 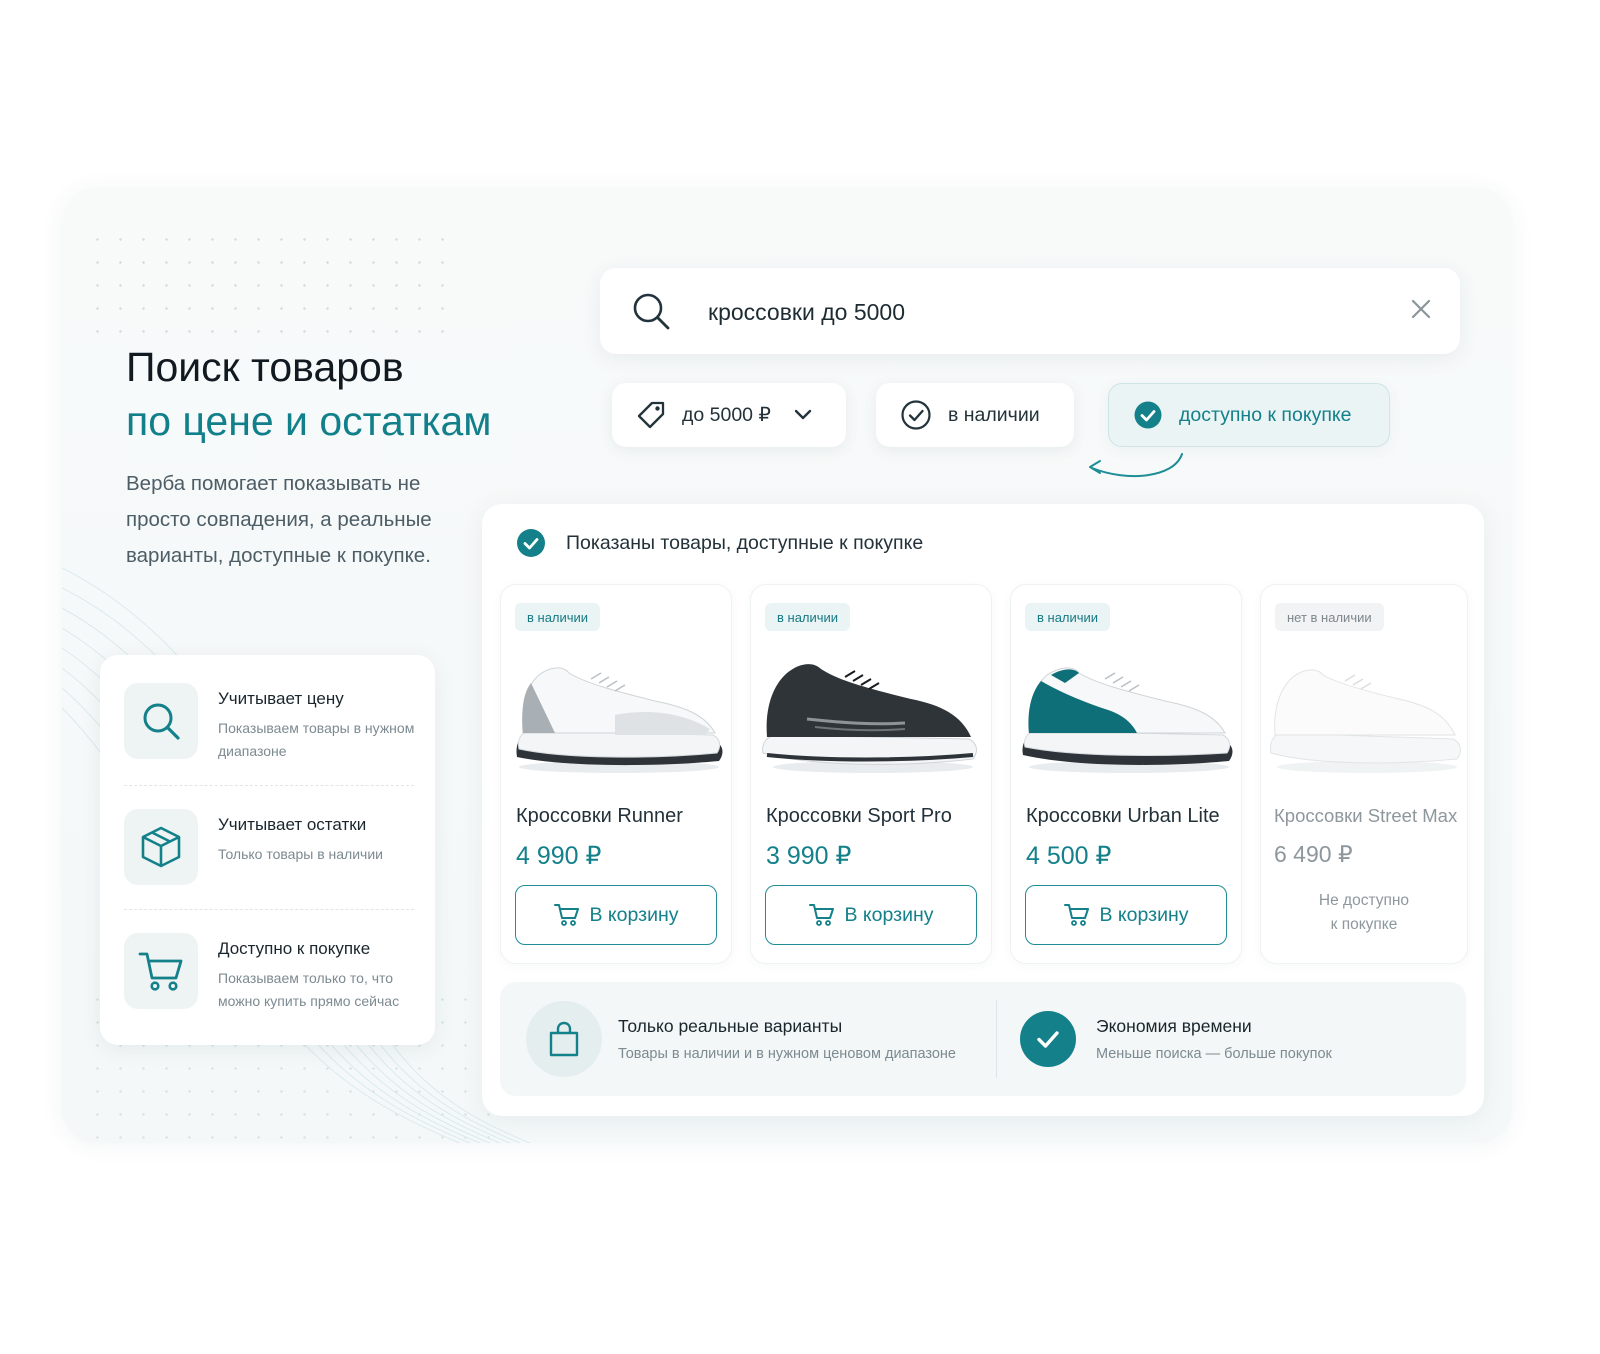 What do you see at coordinates (308, 394) in the screenshot?
I see `page-title: Поиск товаров по цене и остаткам` at bounding box center [308, 394].